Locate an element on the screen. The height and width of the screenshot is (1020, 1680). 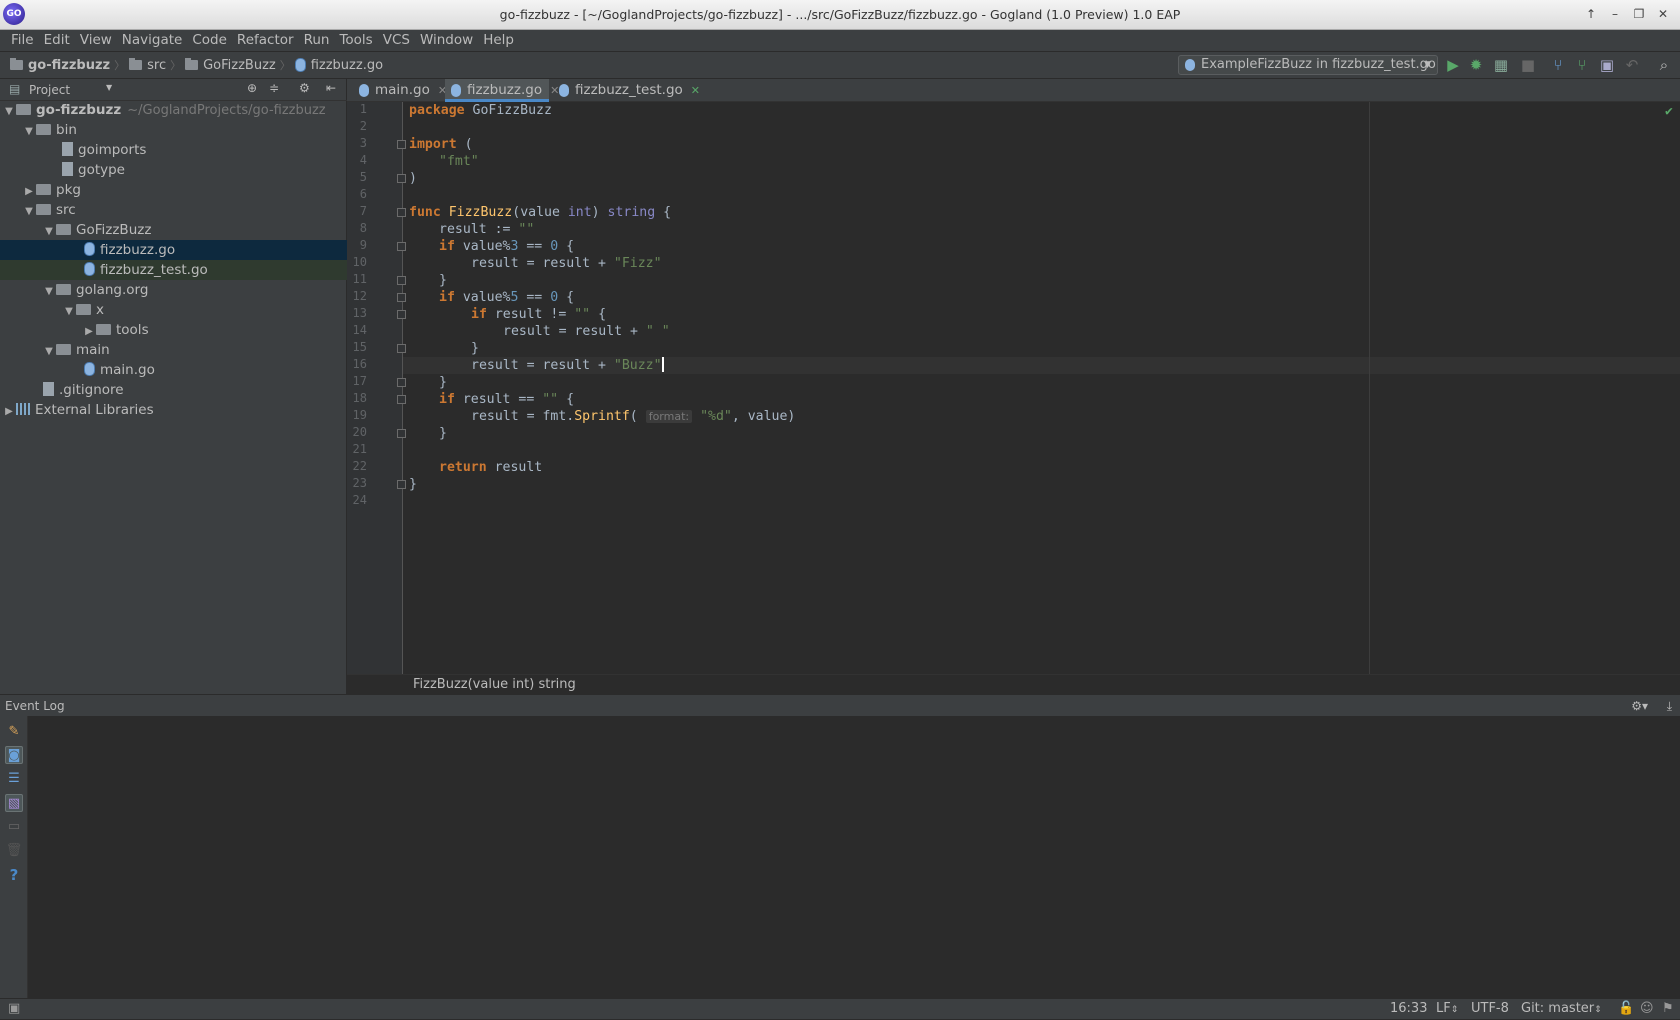
gopher-icon is located at coordinates (456, 90).